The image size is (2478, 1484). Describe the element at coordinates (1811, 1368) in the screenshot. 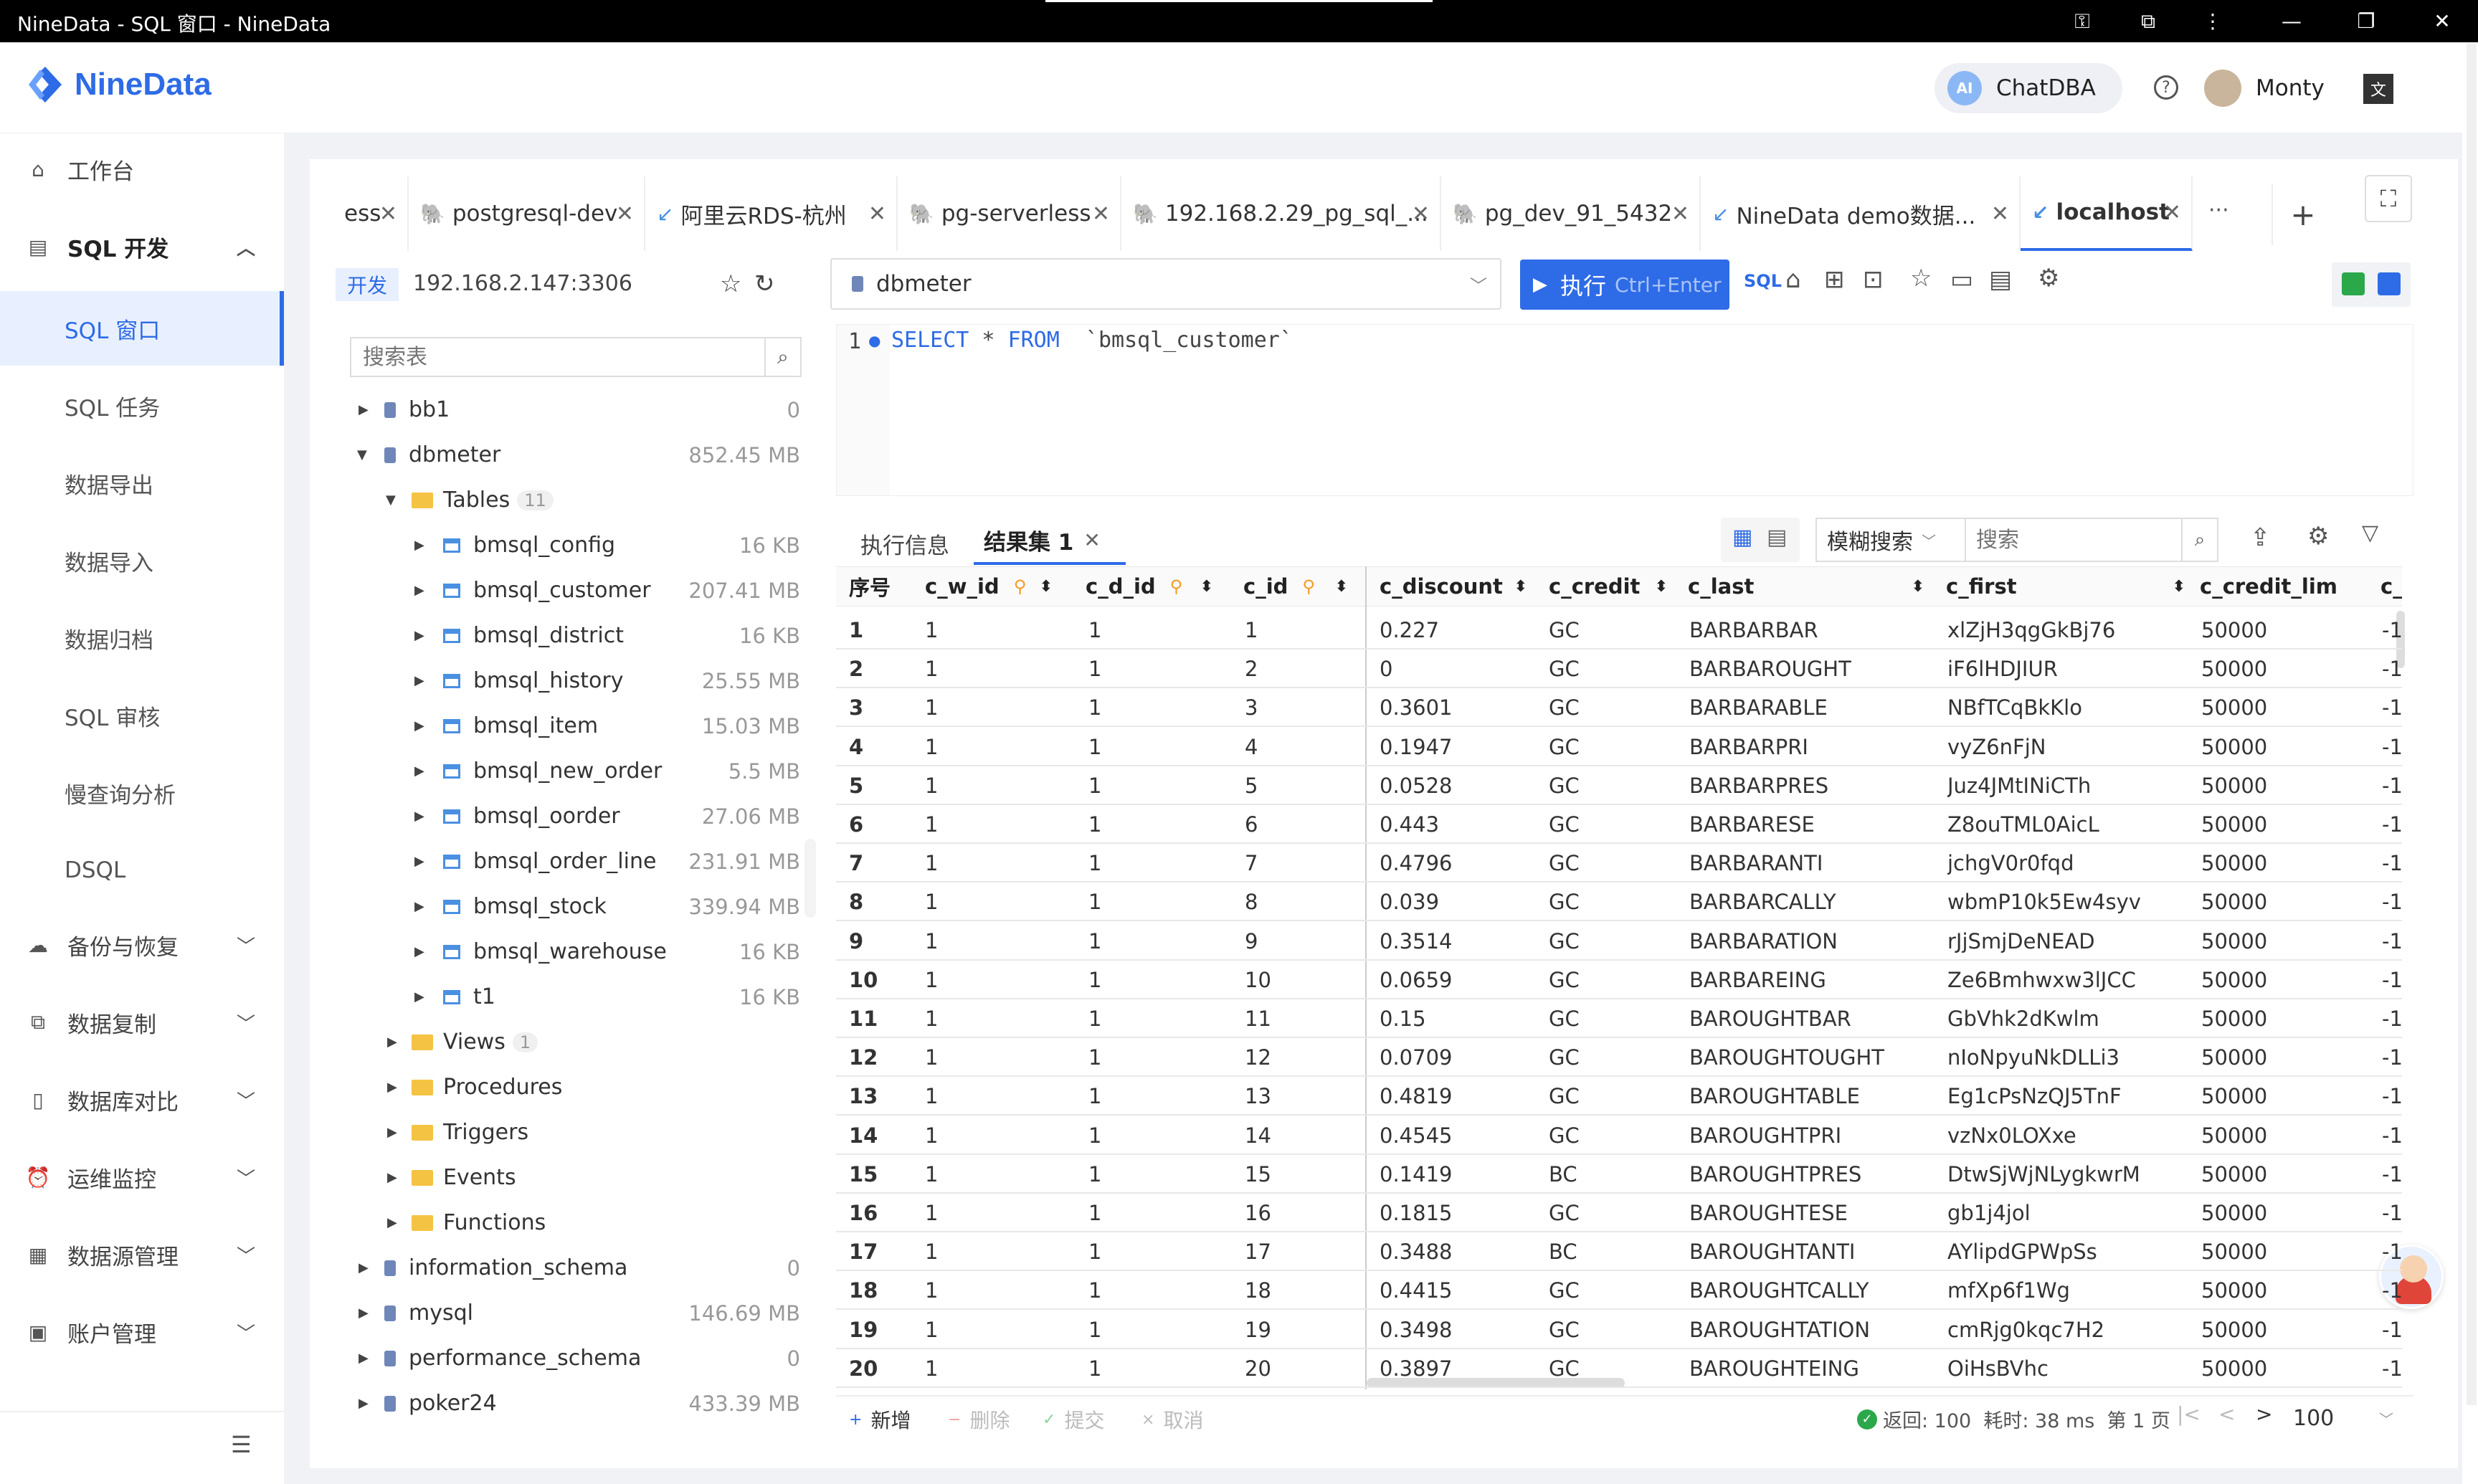

I see `table-cell: BAROUGHTEING` at that location.